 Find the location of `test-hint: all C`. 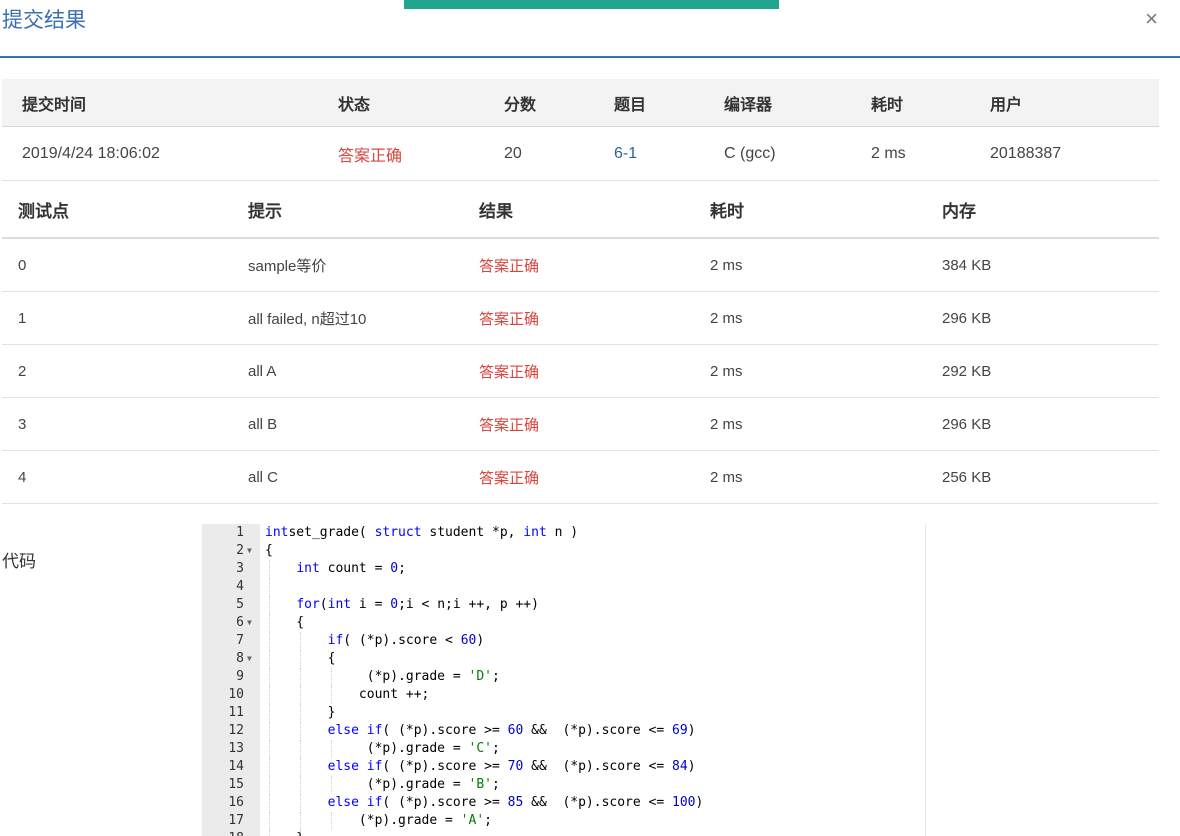

test-hint: all C is located at coordinates (263, 477).